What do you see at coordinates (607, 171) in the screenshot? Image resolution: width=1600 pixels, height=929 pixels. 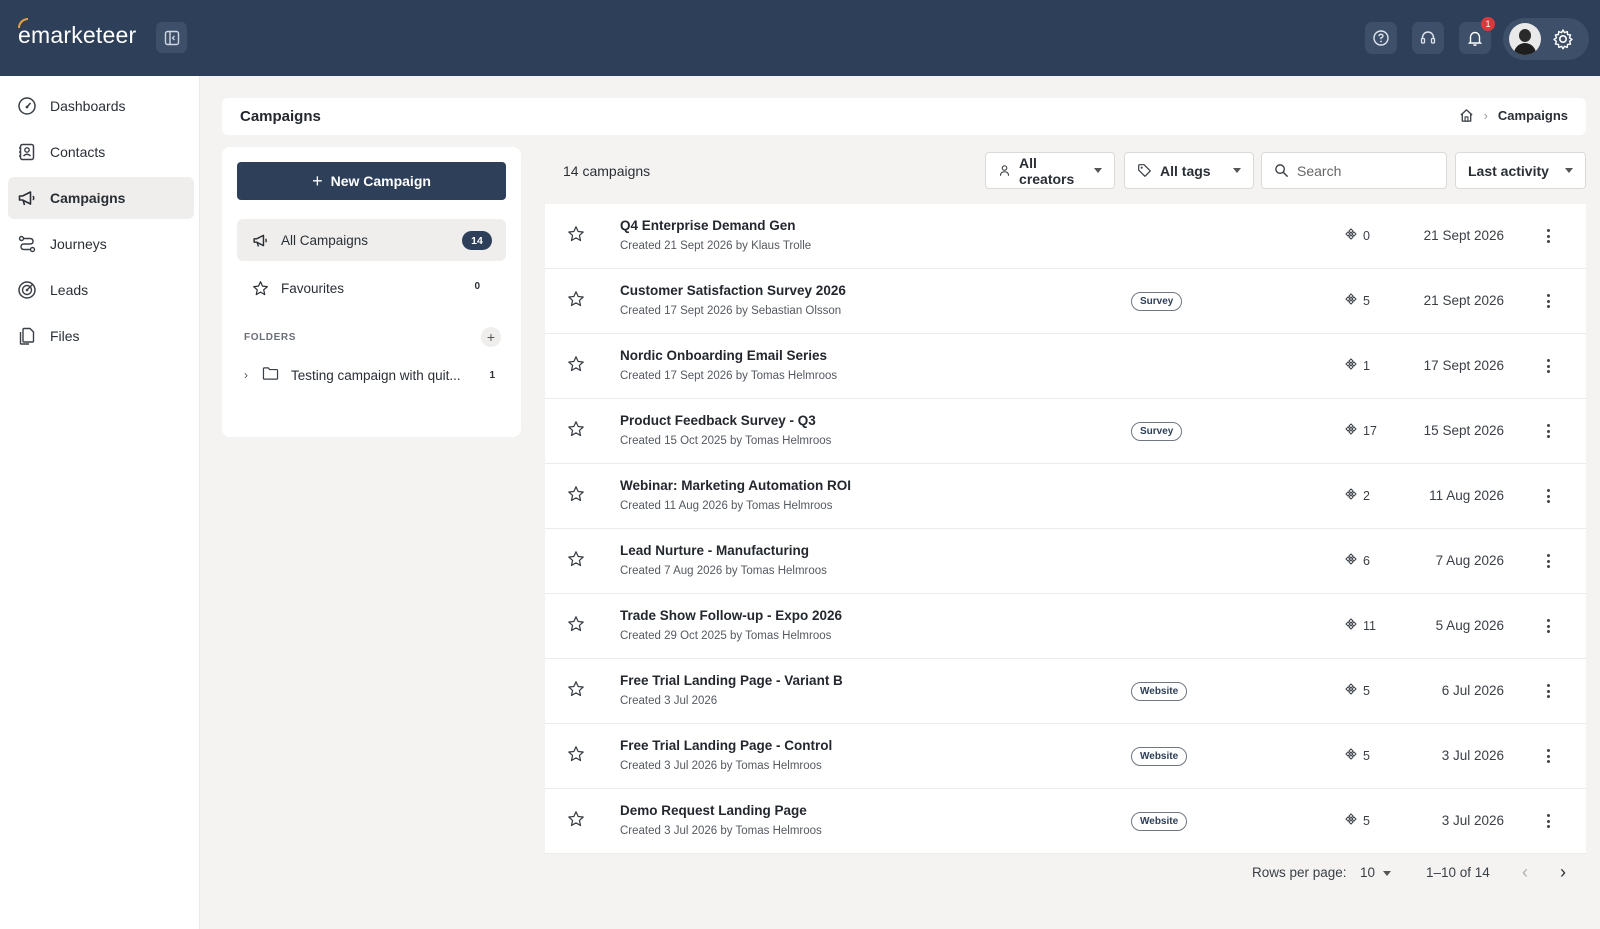 I see `campaign-count: 14 campaigns` at bounding box center [607, 171].